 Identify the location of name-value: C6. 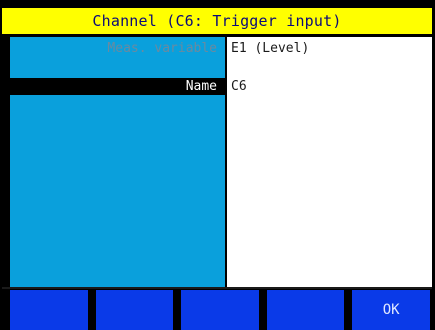
(239, 86).